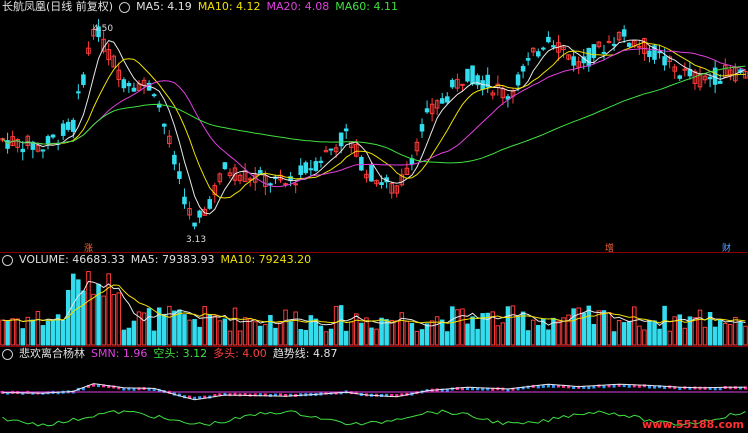  Describe the element at coordinates (196, 240) in the screenshot. I see `low-price-label: 3.13` at that location.